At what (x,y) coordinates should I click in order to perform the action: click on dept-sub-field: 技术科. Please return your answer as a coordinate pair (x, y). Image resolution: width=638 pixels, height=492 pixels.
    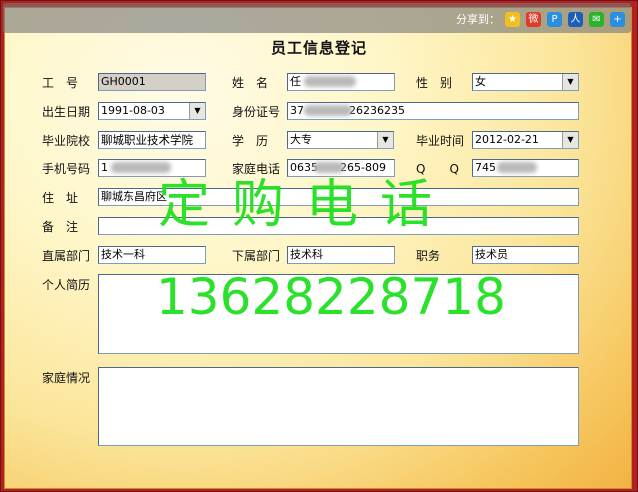
    Looking at the image, I should click on (341, 255).